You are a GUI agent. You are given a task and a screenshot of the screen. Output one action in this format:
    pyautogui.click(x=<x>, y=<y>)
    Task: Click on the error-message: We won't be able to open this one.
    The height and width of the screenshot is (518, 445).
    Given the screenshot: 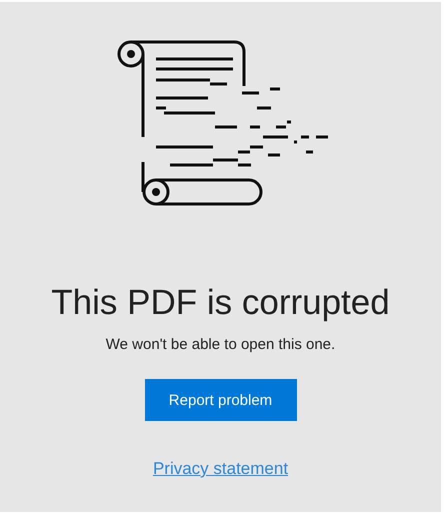 What is the action you would take?
    pyautogui.click(x=221, y=344)
    